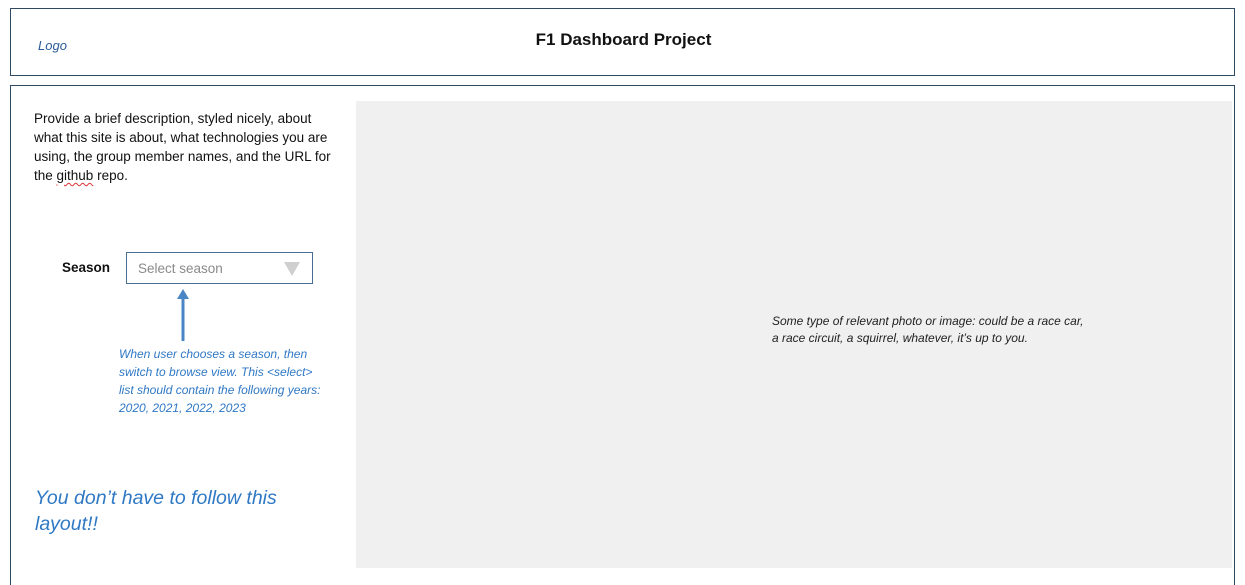 This screenshot has height=585, width=1245. Describe the element at coordinates (75, 175) in the screenshot. I see `description-misspelled-word: github` at that location.